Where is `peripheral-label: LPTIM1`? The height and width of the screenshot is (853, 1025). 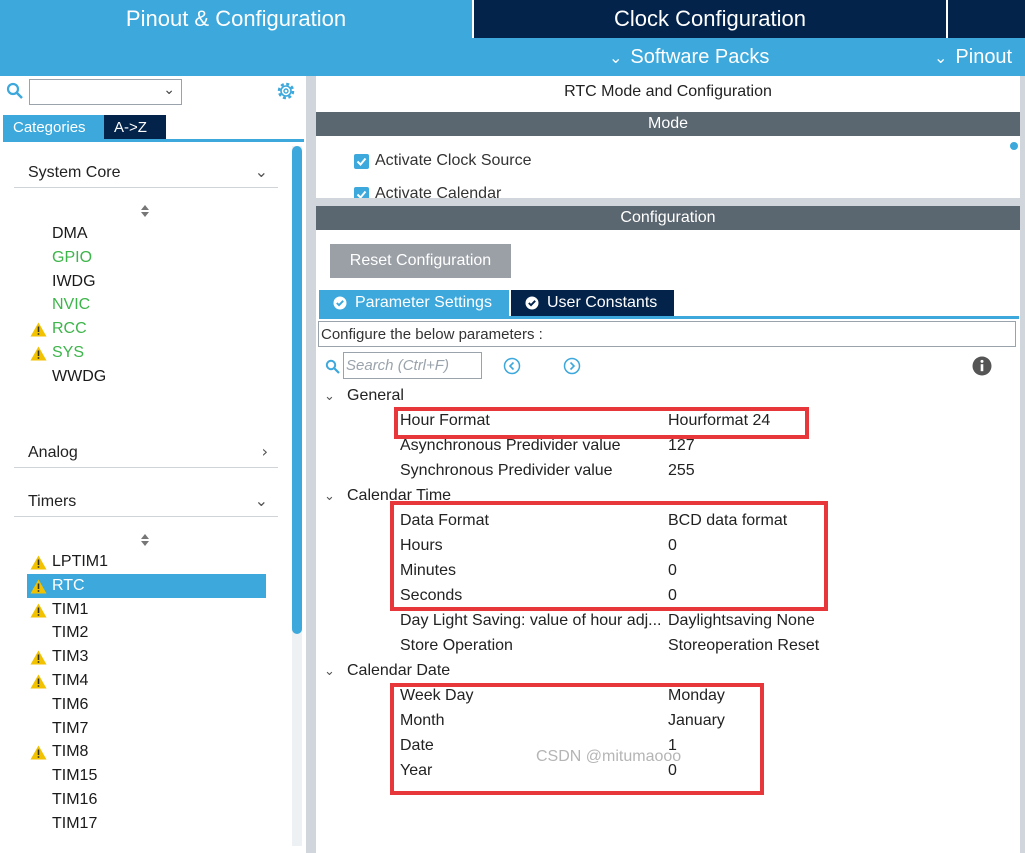
peripheral-label: LPTIM1 is located at coordinates (80, 561).